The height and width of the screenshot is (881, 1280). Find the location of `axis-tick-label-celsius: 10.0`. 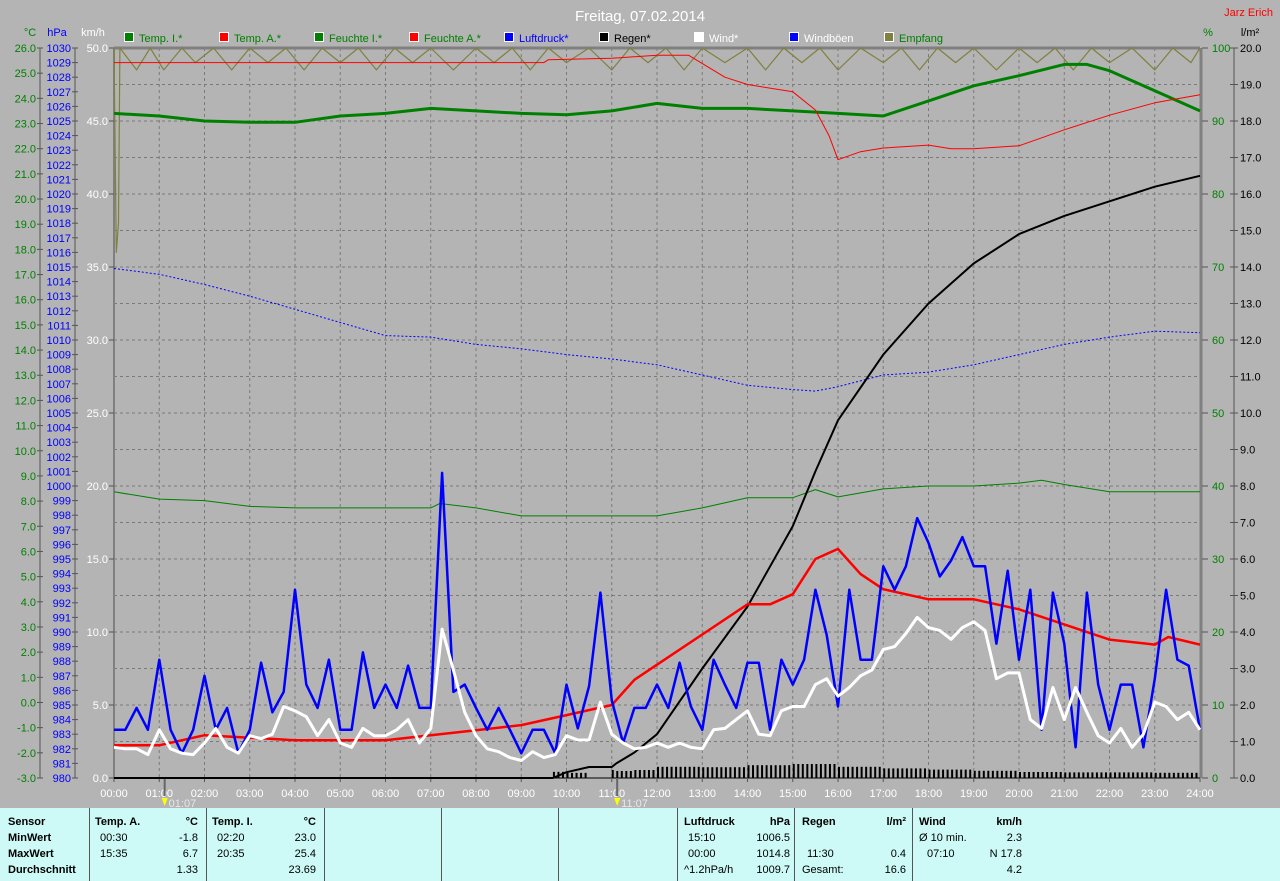

axis-tick-label-celsius: 10.0 is located at coordinates (25, 452).